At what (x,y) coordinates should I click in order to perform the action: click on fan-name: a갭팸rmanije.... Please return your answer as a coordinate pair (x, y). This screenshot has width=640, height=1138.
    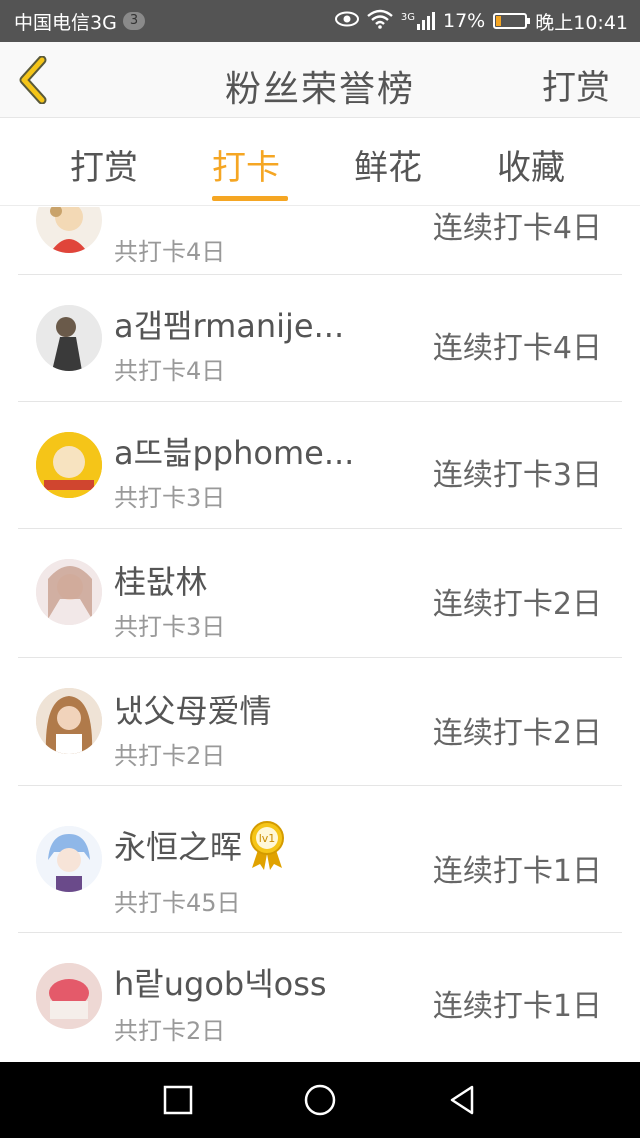
    Looking at the image, I should click on (229, 326).